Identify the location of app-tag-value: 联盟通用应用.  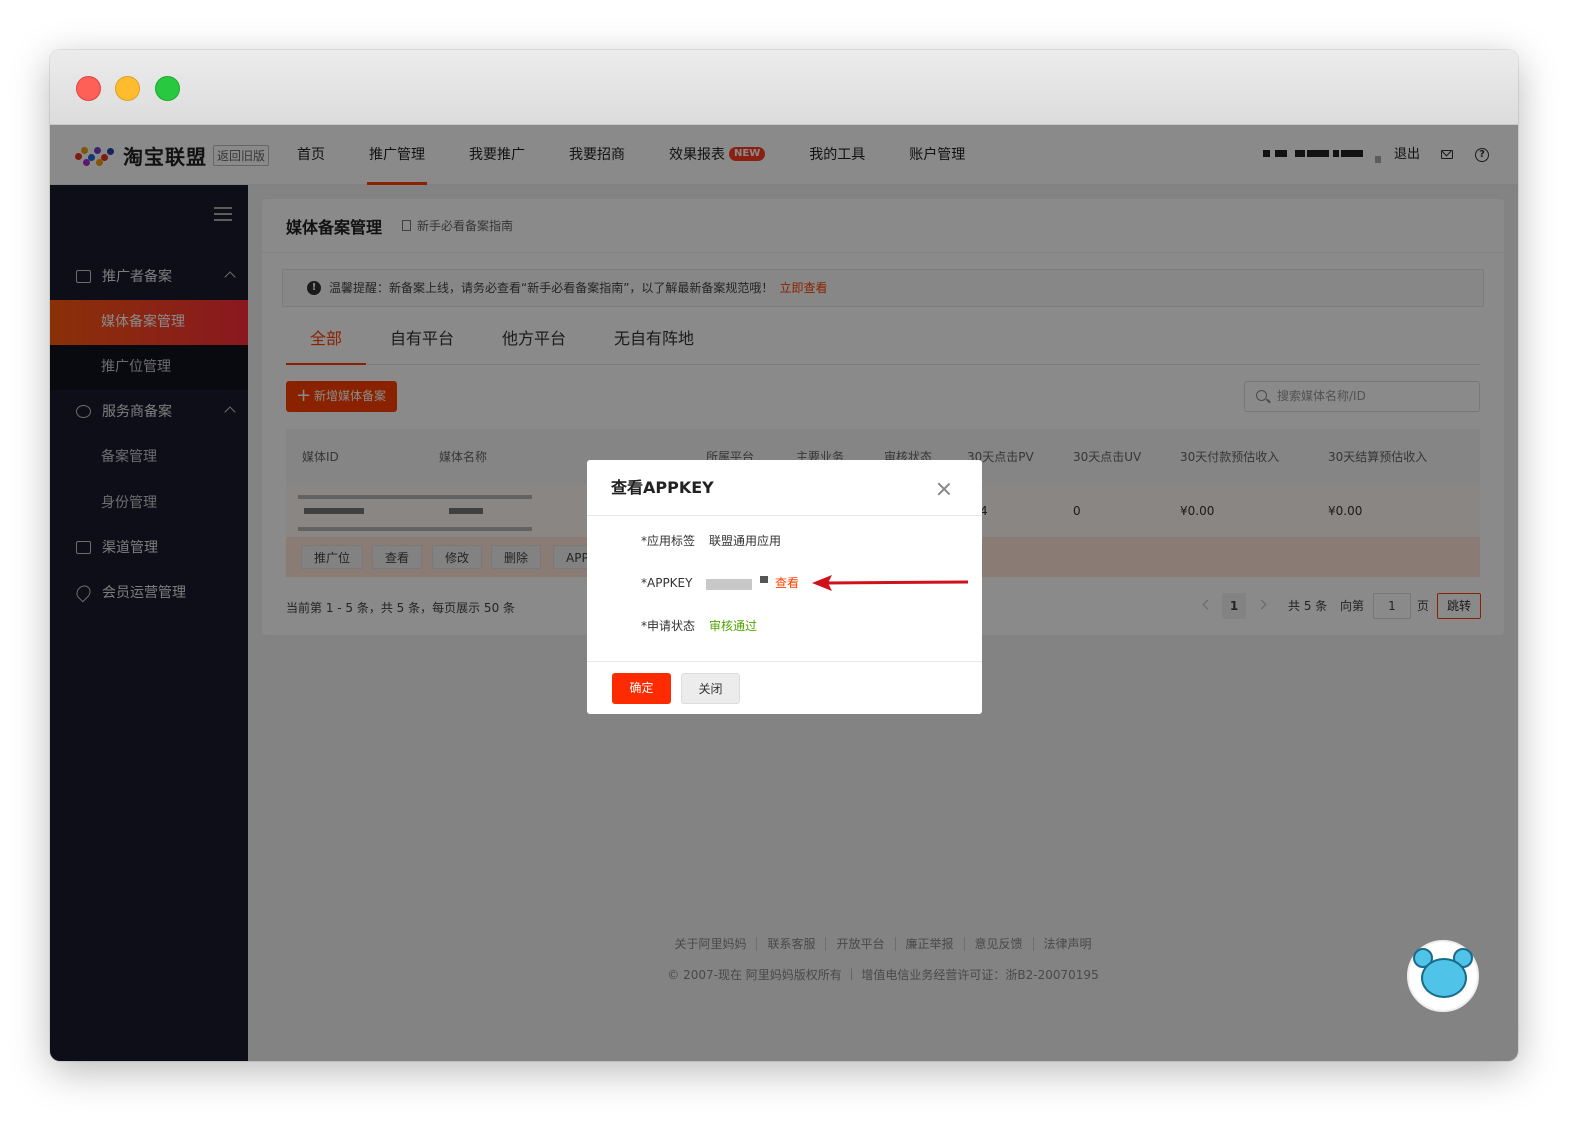
(745, 541).